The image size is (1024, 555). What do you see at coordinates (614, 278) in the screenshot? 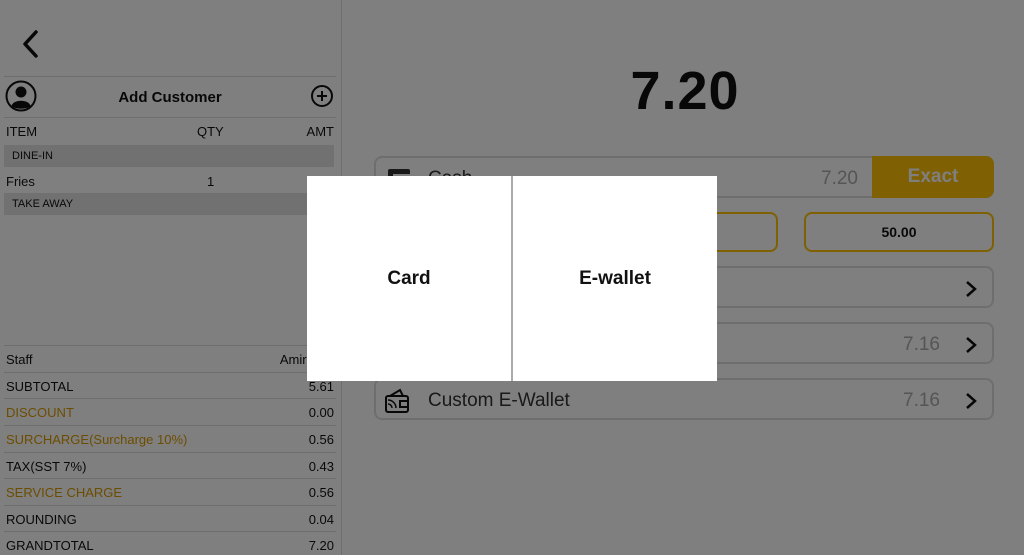
I see `ewallet-option: E-wallet` at bounding box center [614, 278].